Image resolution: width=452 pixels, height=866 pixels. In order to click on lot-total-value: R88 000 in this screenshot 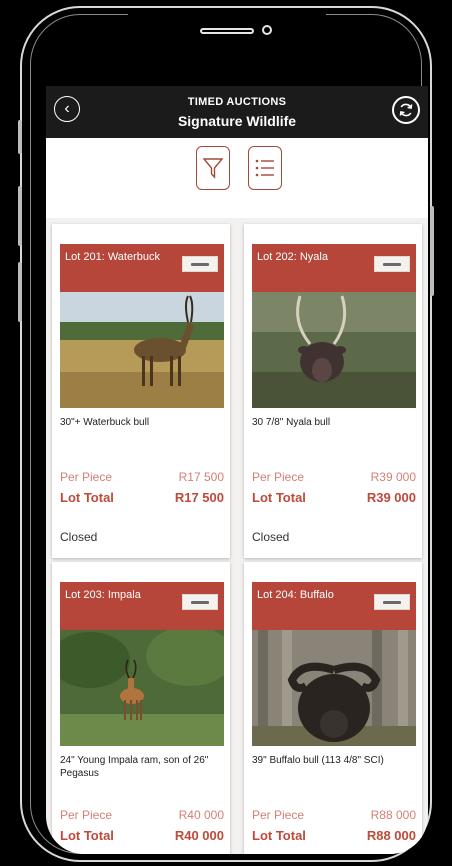, I will do `click(391, 835)`.